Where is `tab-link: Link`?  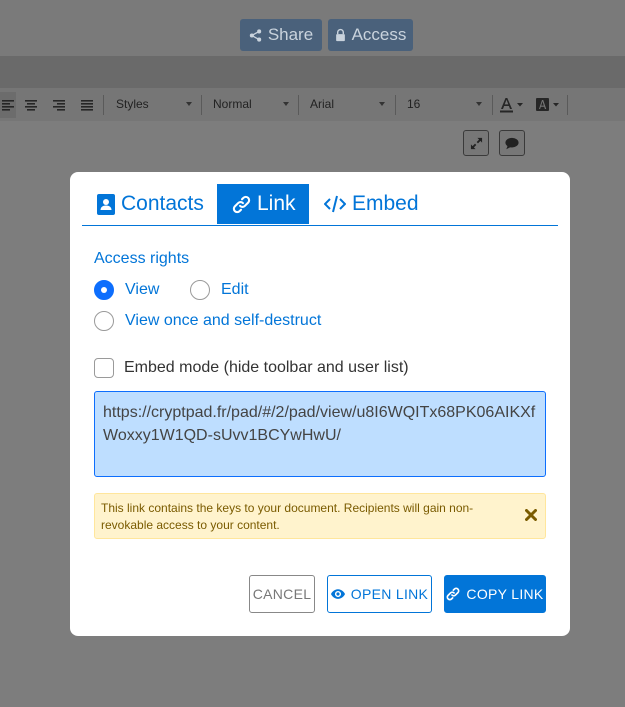 tab-link: Link is located at coordinates (263, 204).